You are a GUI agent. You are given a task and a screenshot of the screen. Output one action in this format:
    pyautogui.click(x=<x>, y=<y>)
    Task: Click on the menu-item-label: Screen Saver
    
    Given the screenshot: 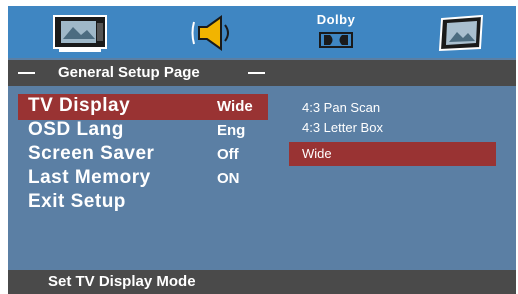 What is the action you would take?
    pyautogui.click(x=91, y=153)
    